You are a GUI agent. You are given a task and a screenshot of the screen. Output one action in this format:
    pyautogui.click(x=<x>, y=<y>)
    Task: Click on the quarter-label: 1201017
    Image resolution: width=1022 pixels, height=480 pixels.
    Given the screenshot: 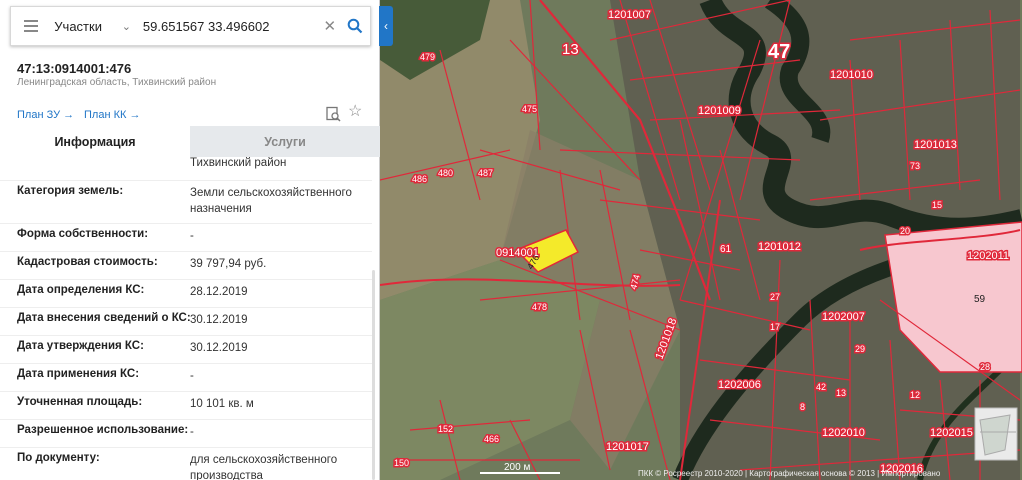 What is the action you would take?
    pyautogui.click(x=627, y=447)
    